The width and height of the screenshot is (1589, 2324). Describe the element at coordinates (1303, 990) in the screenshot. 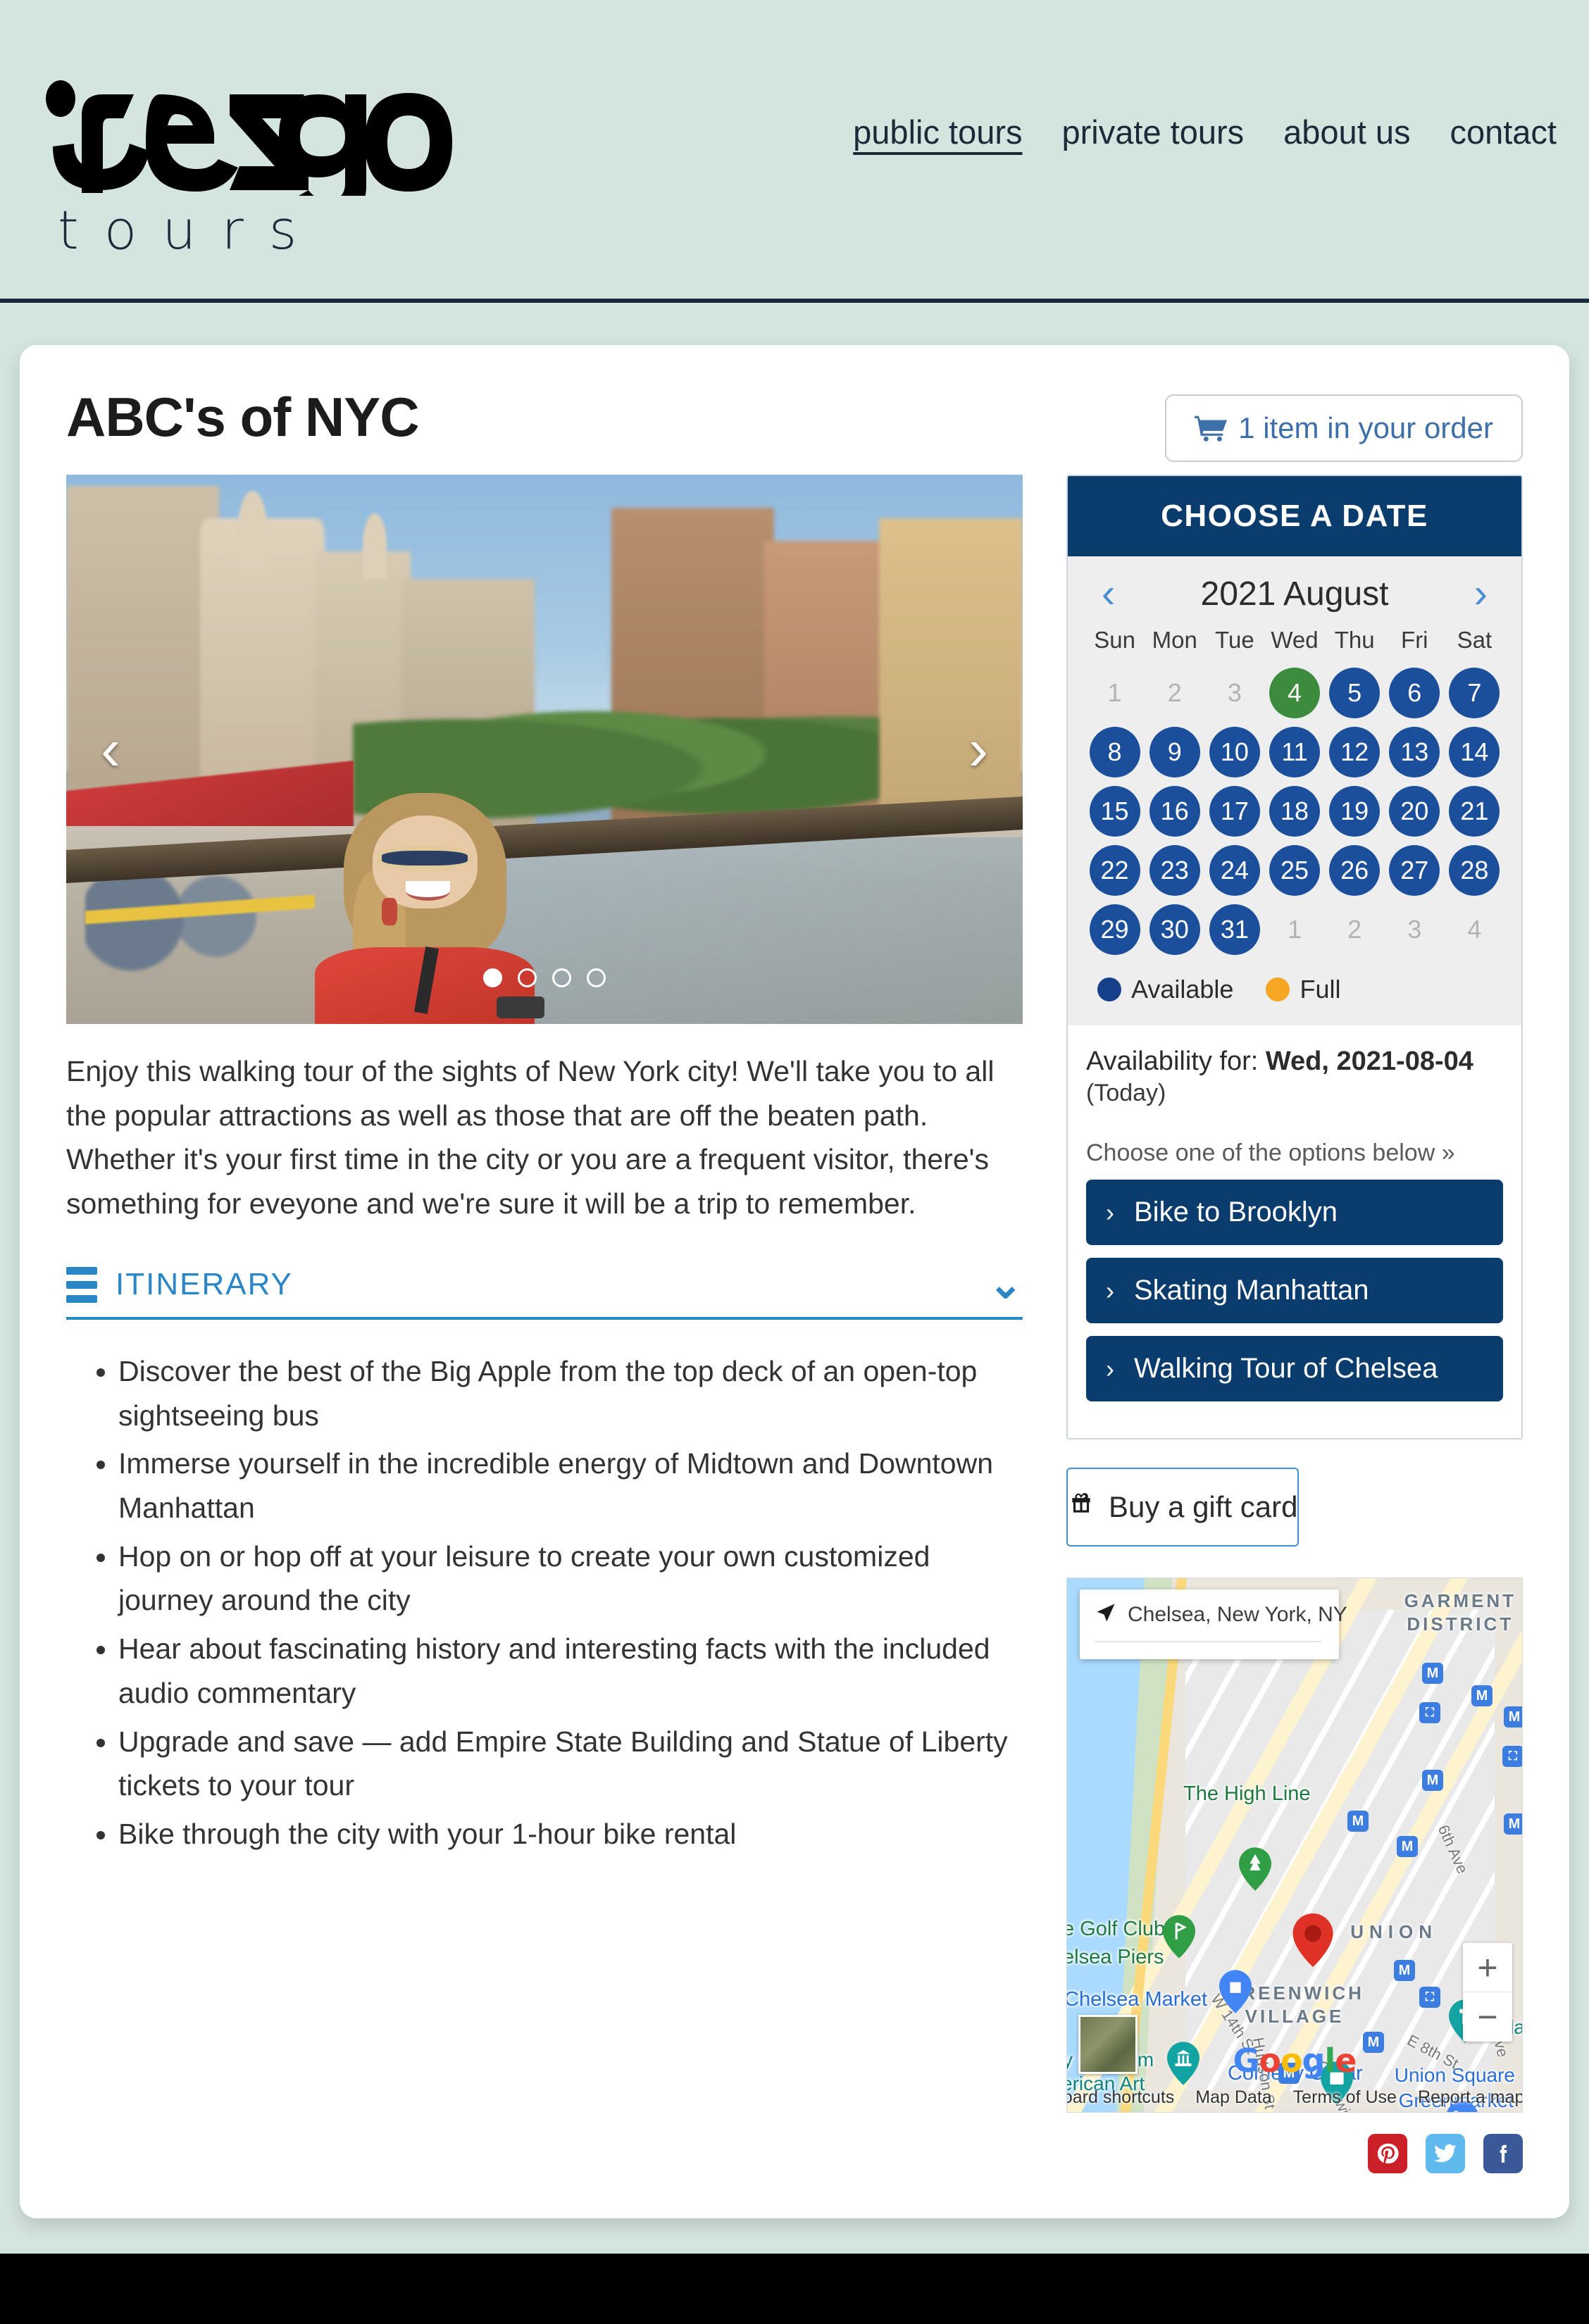

I see `legend-full: Full` at that location.